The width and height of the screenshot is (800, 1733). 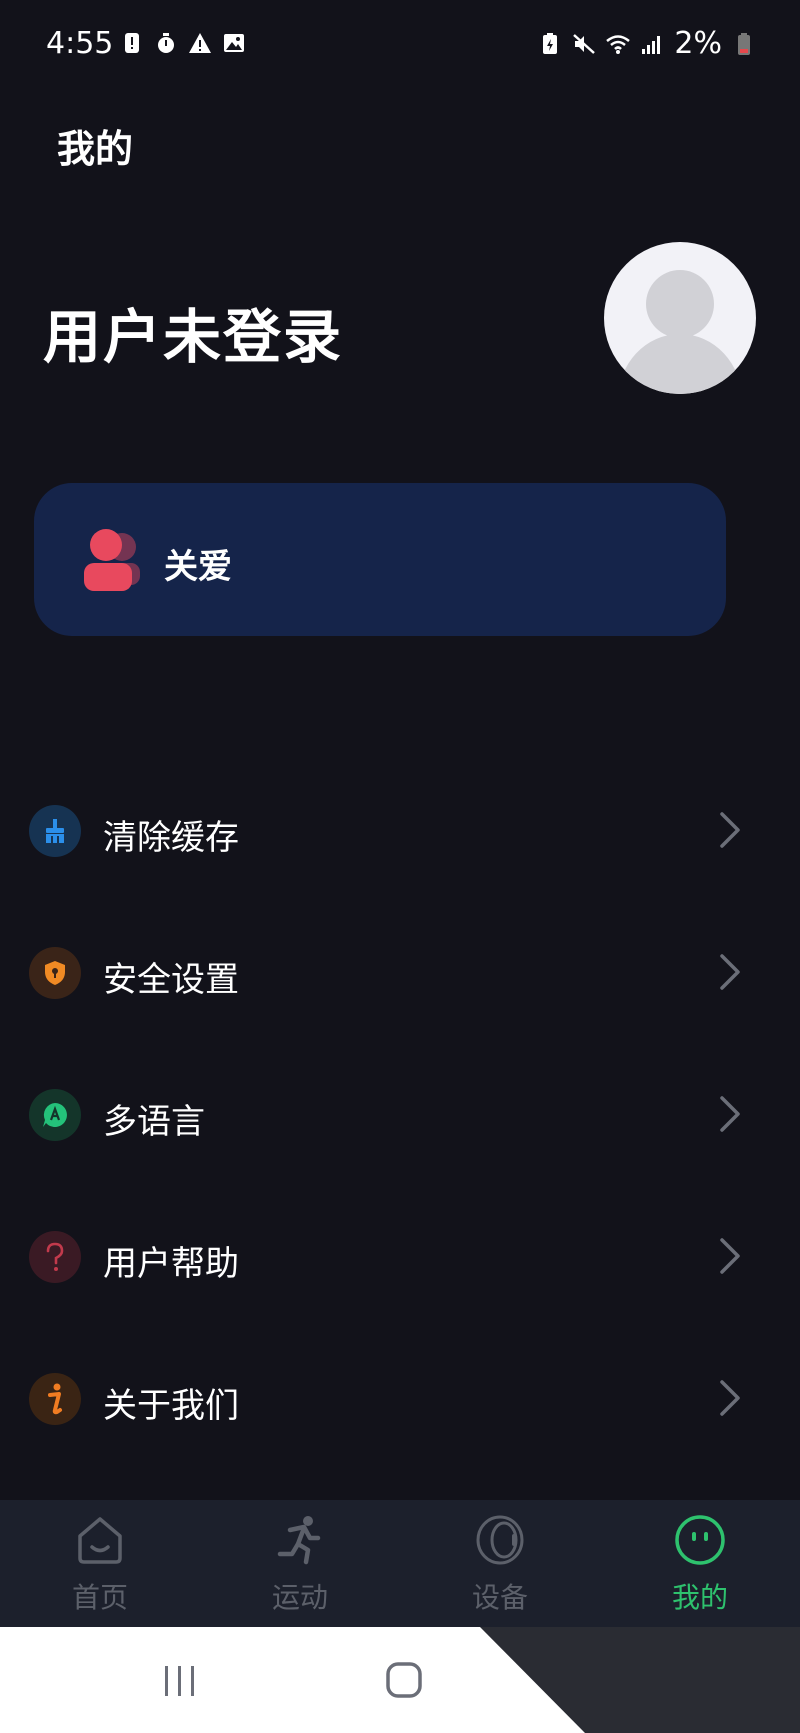 I want to click on mute-icon, so click(x=584, y=43).